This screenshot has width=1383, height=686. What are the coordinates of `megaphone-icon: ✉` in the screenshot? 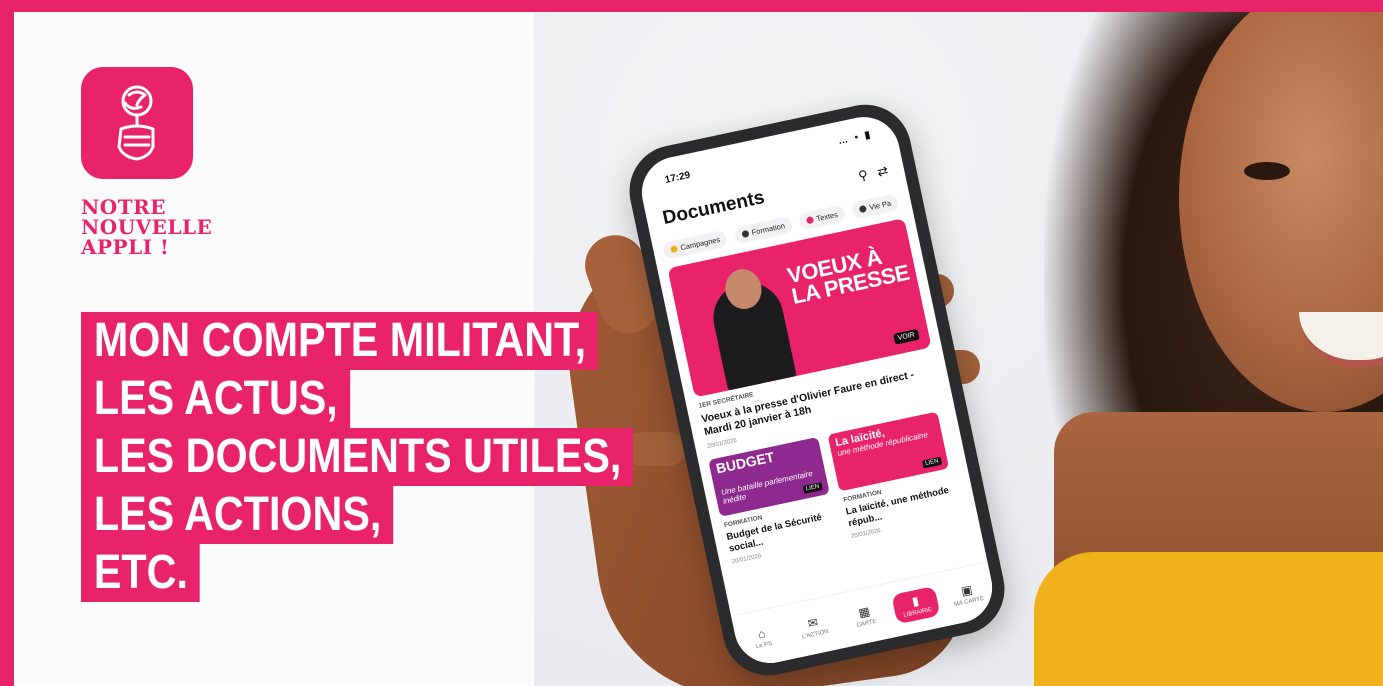 It's located at (813, 623).